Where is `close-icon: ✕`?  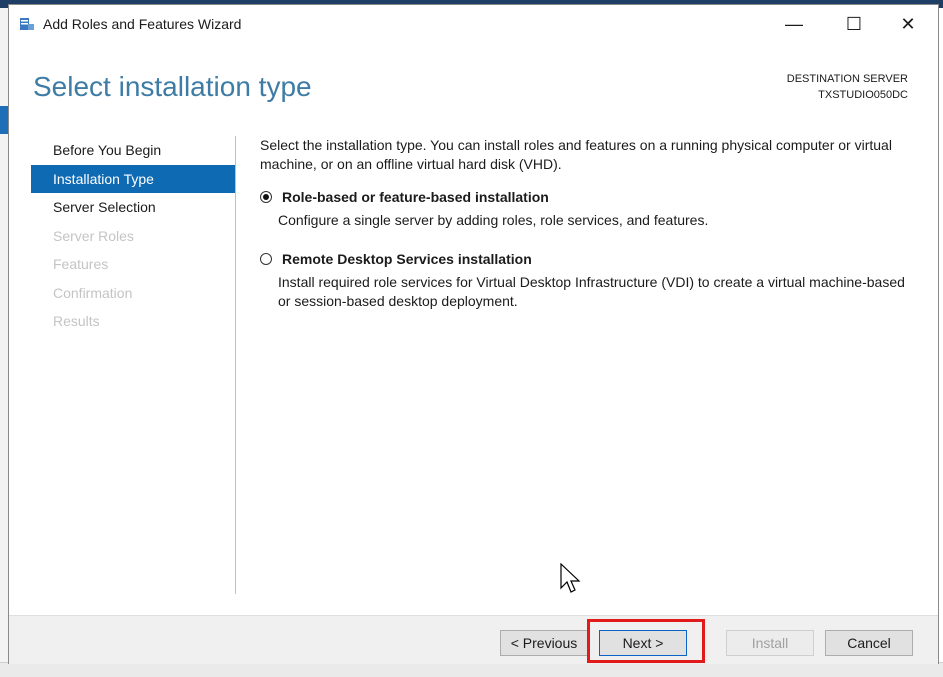
close-icon: ✕ is located at coordinates (908, 23).